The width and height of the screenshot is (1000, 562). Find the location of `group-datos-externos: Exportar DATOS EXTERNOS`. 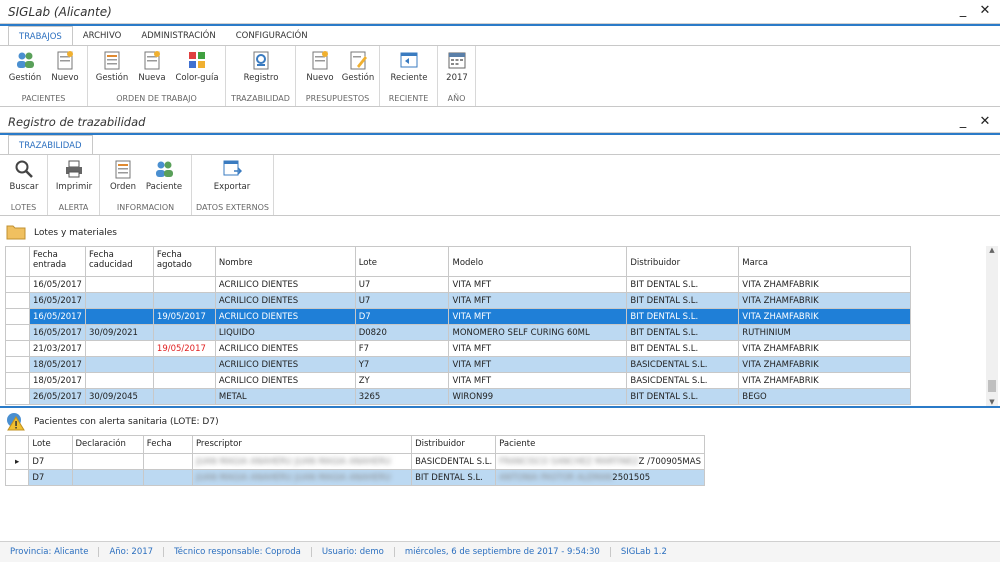

group-datos-externos: Exportar DATOS EXTERNOS is located at coordinates (233, 185).